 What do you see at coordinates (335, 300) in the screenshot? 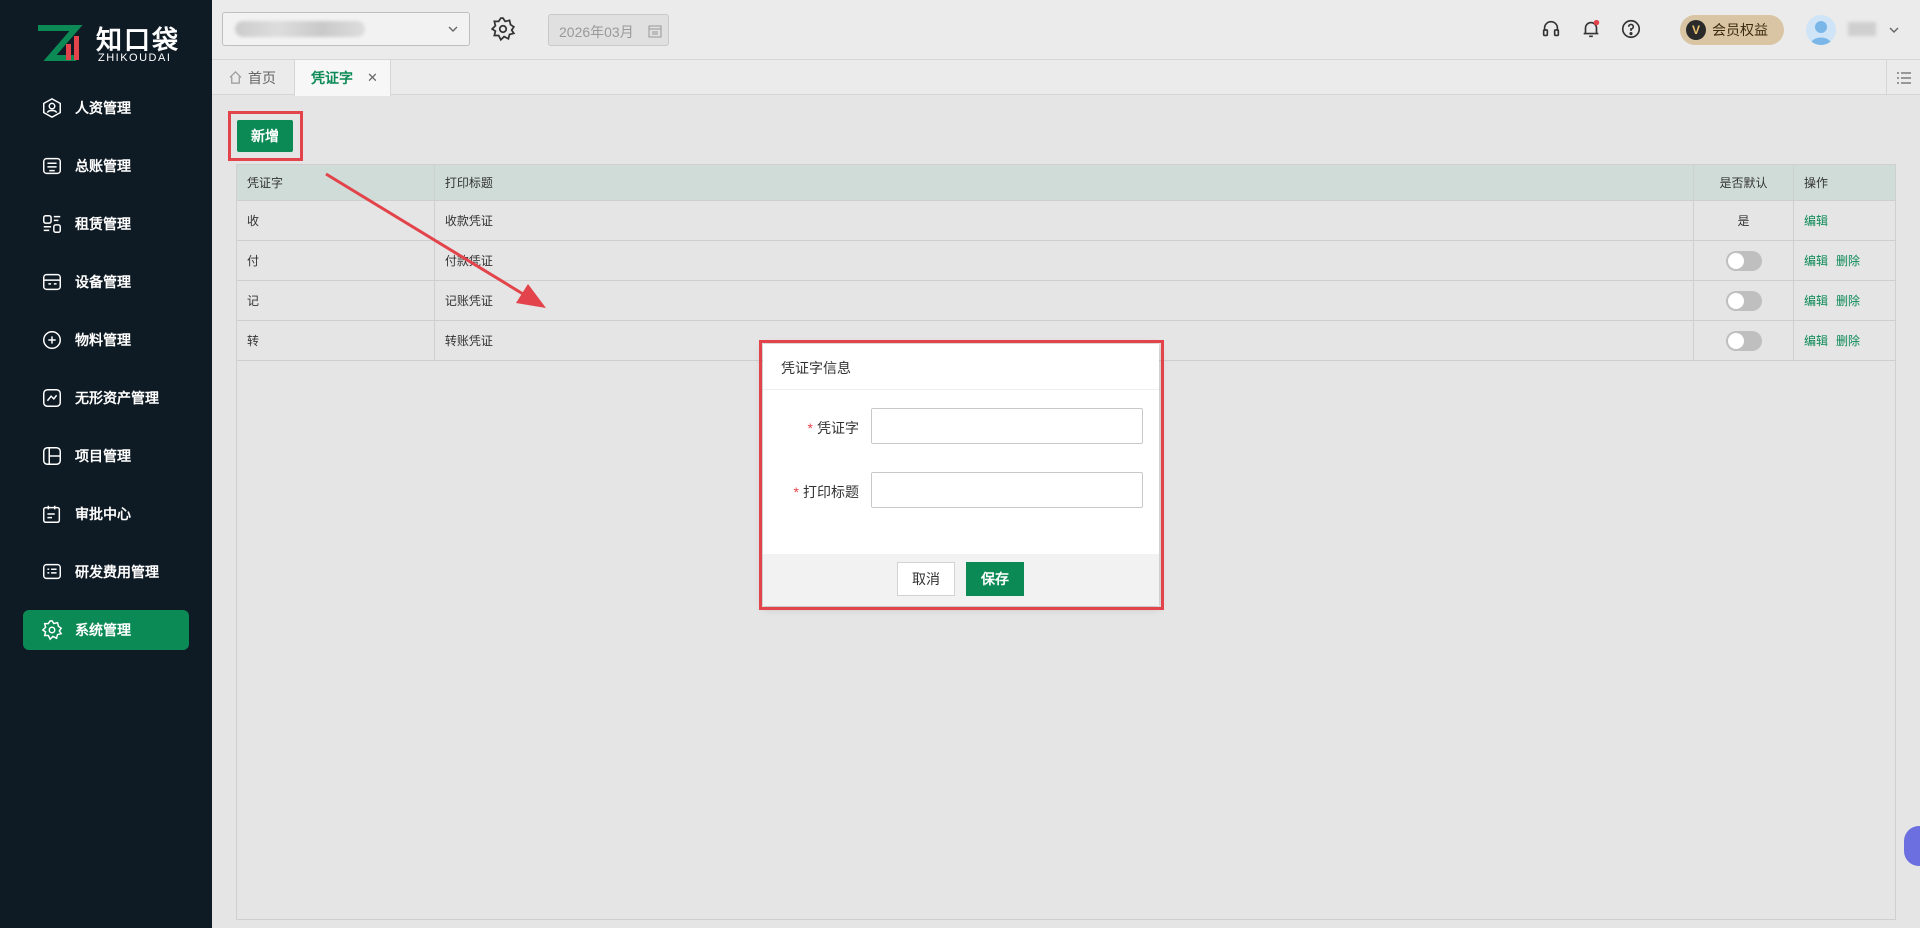
I see `cell-word: 记` at bounding box center [335, 300].